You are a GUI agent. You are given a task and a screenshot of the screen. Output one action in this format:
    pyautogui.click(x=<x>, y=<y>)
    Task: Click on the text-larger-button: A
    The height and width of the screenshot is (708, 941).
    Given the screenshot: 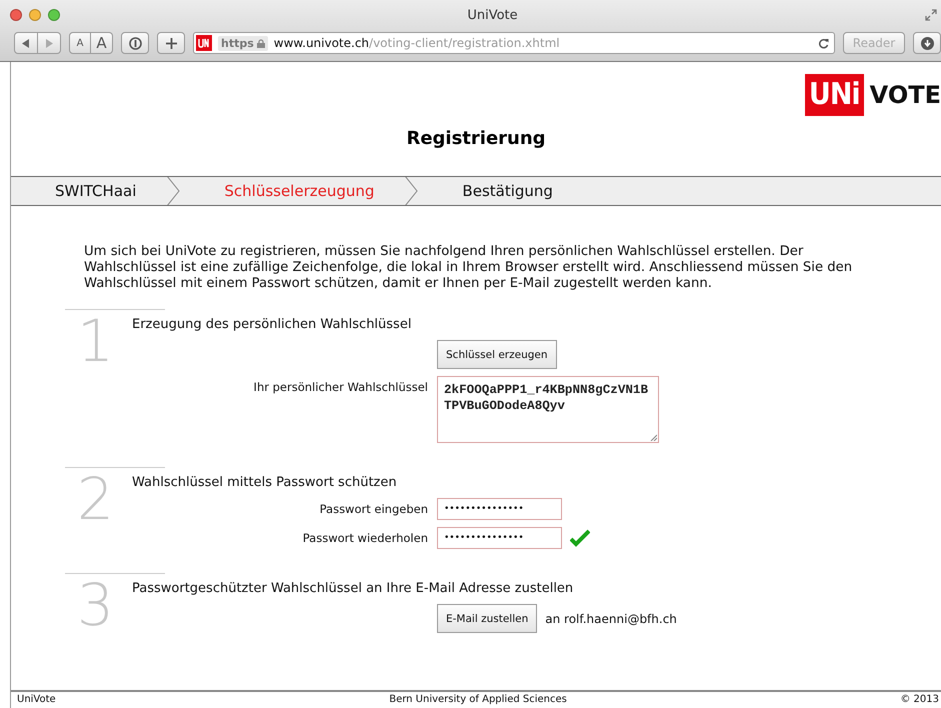 What is the action you would take?
    pyautogui.click(x=102, y=43)
    